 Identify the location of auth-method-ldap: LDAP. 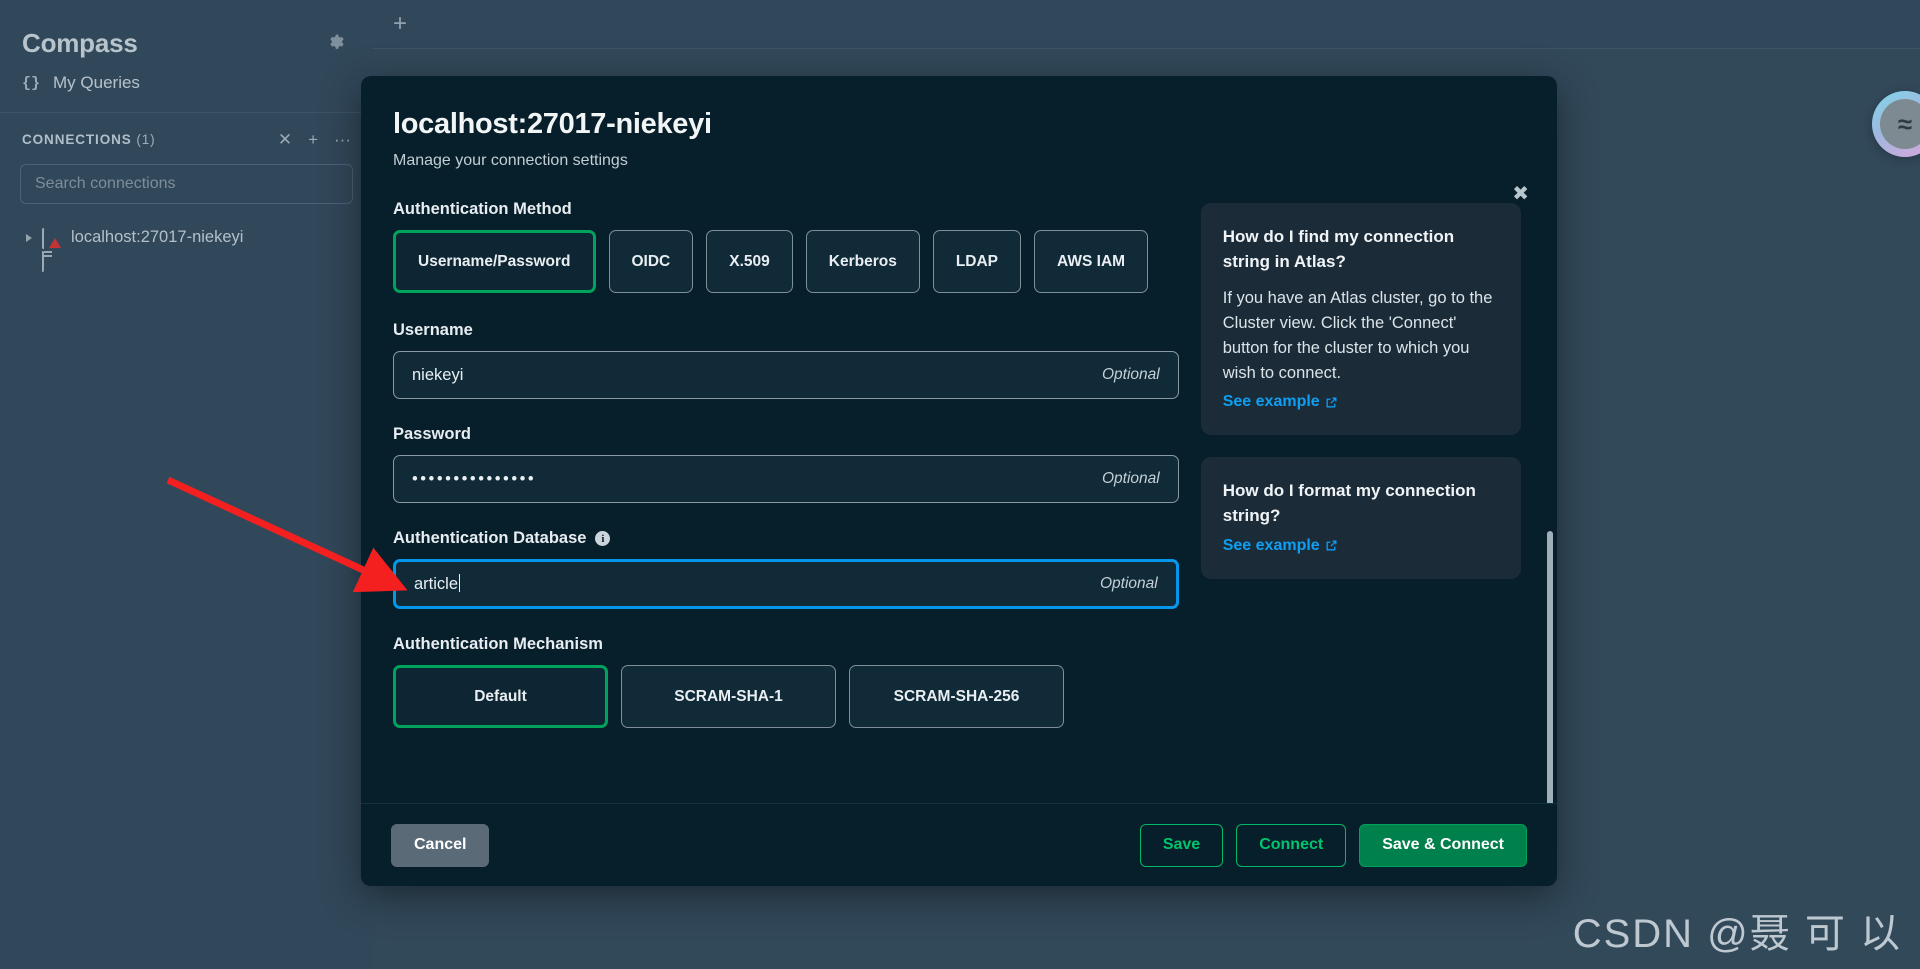
(977, 261).